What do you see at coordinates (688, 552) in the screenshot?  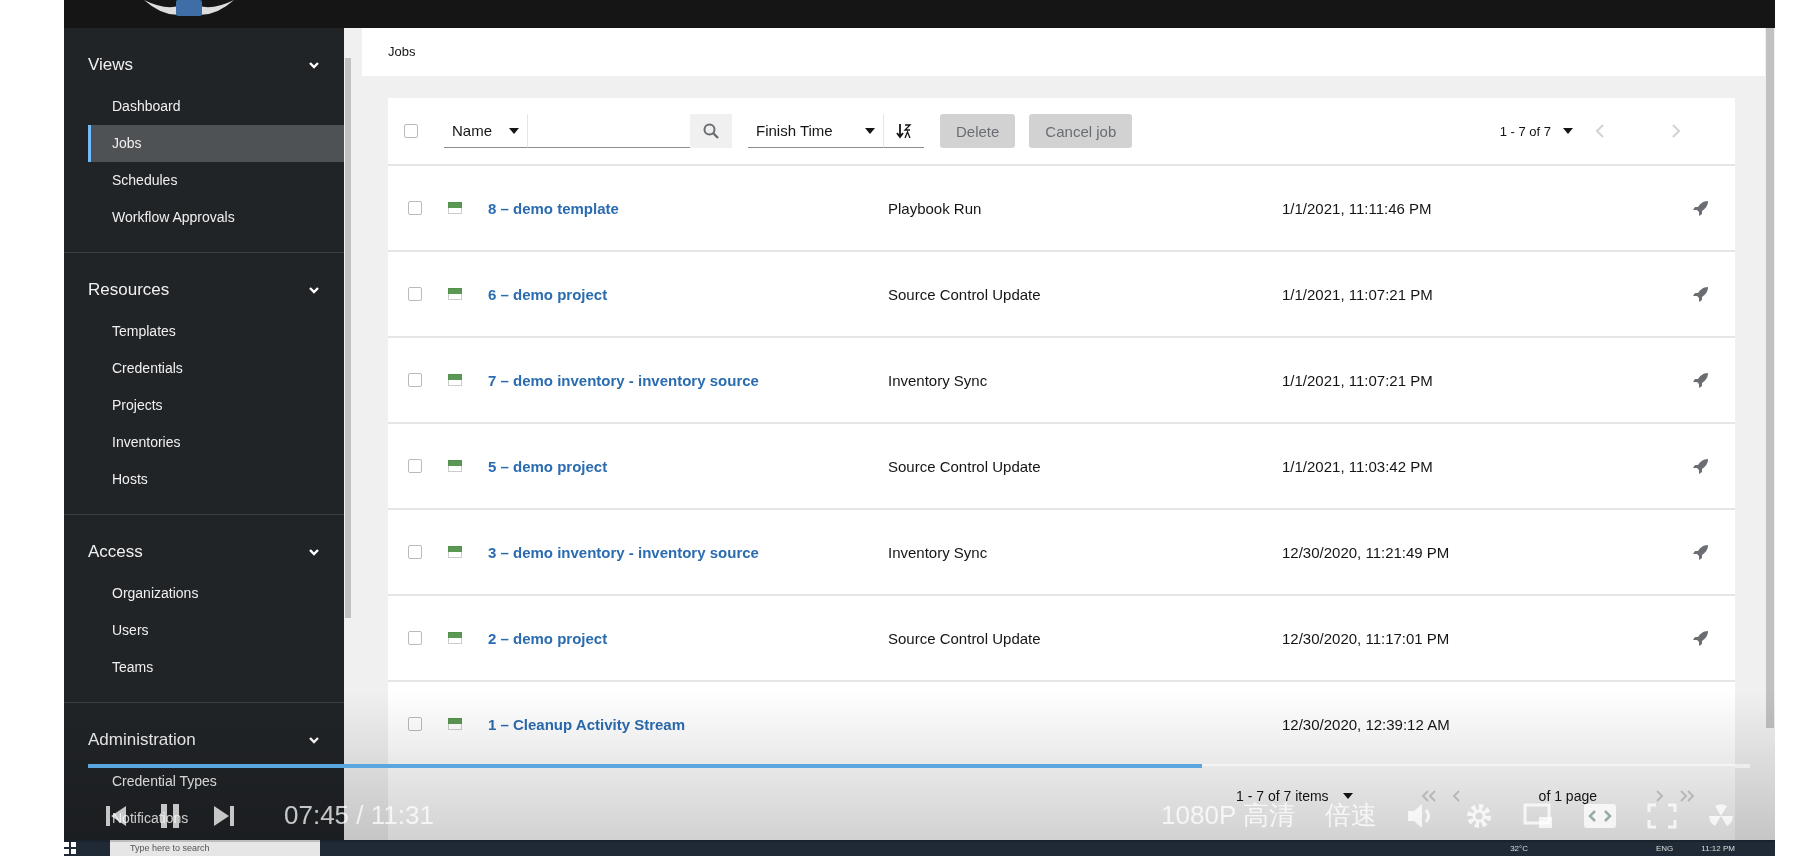 I see `job-link: 3 – demo inventory - inventory source` at bounding box center [688, 552].